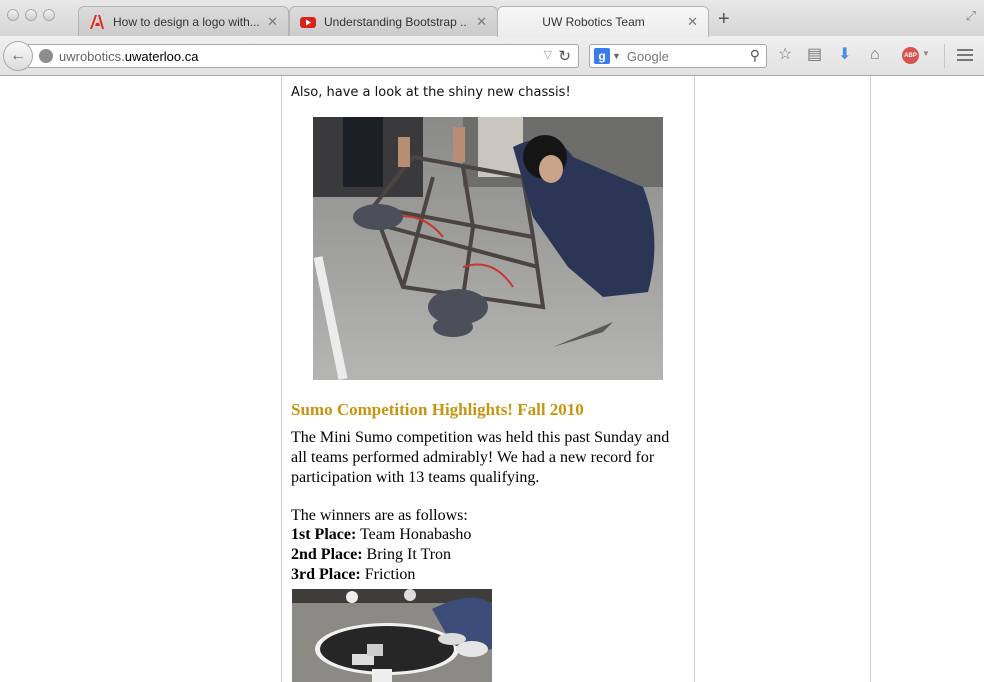 This screenshot has width=984, height=682. I want to click on winner-line: 1st Place: Team Honabasho, so click(381, 535).